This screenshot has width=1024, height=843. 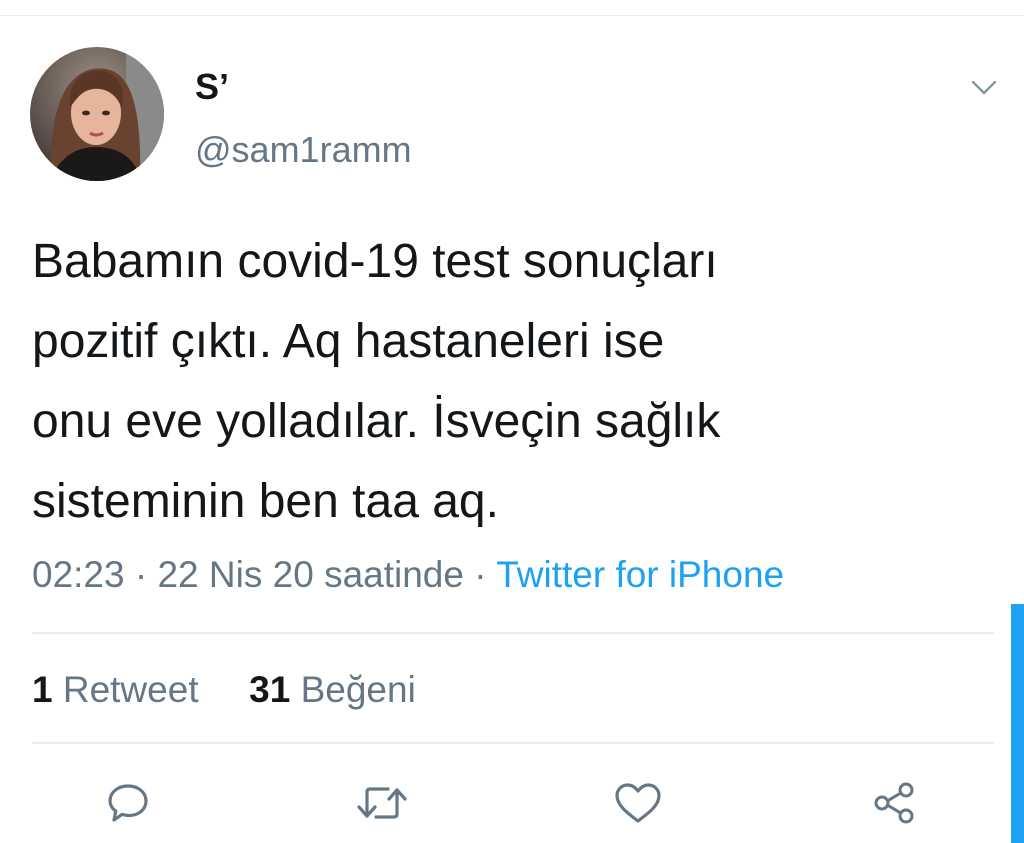 What do you see at coordinates (512, 15) in the screenshot?
I see `top-divider` at bounding box center [512, 15].